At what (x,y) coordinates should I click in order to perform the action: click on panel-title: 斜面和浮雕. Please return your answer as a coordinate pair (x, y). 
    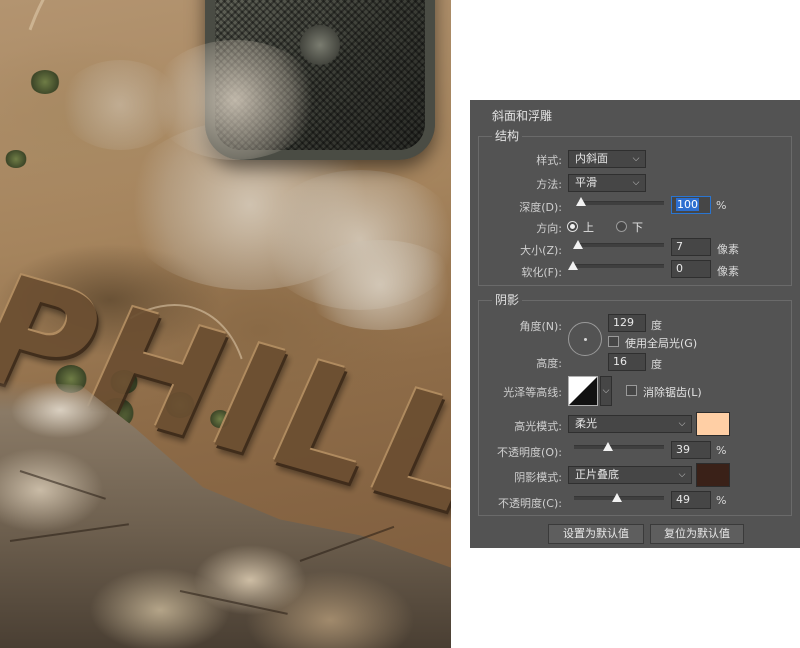
    Looking at the image, I should click on (522, 116).